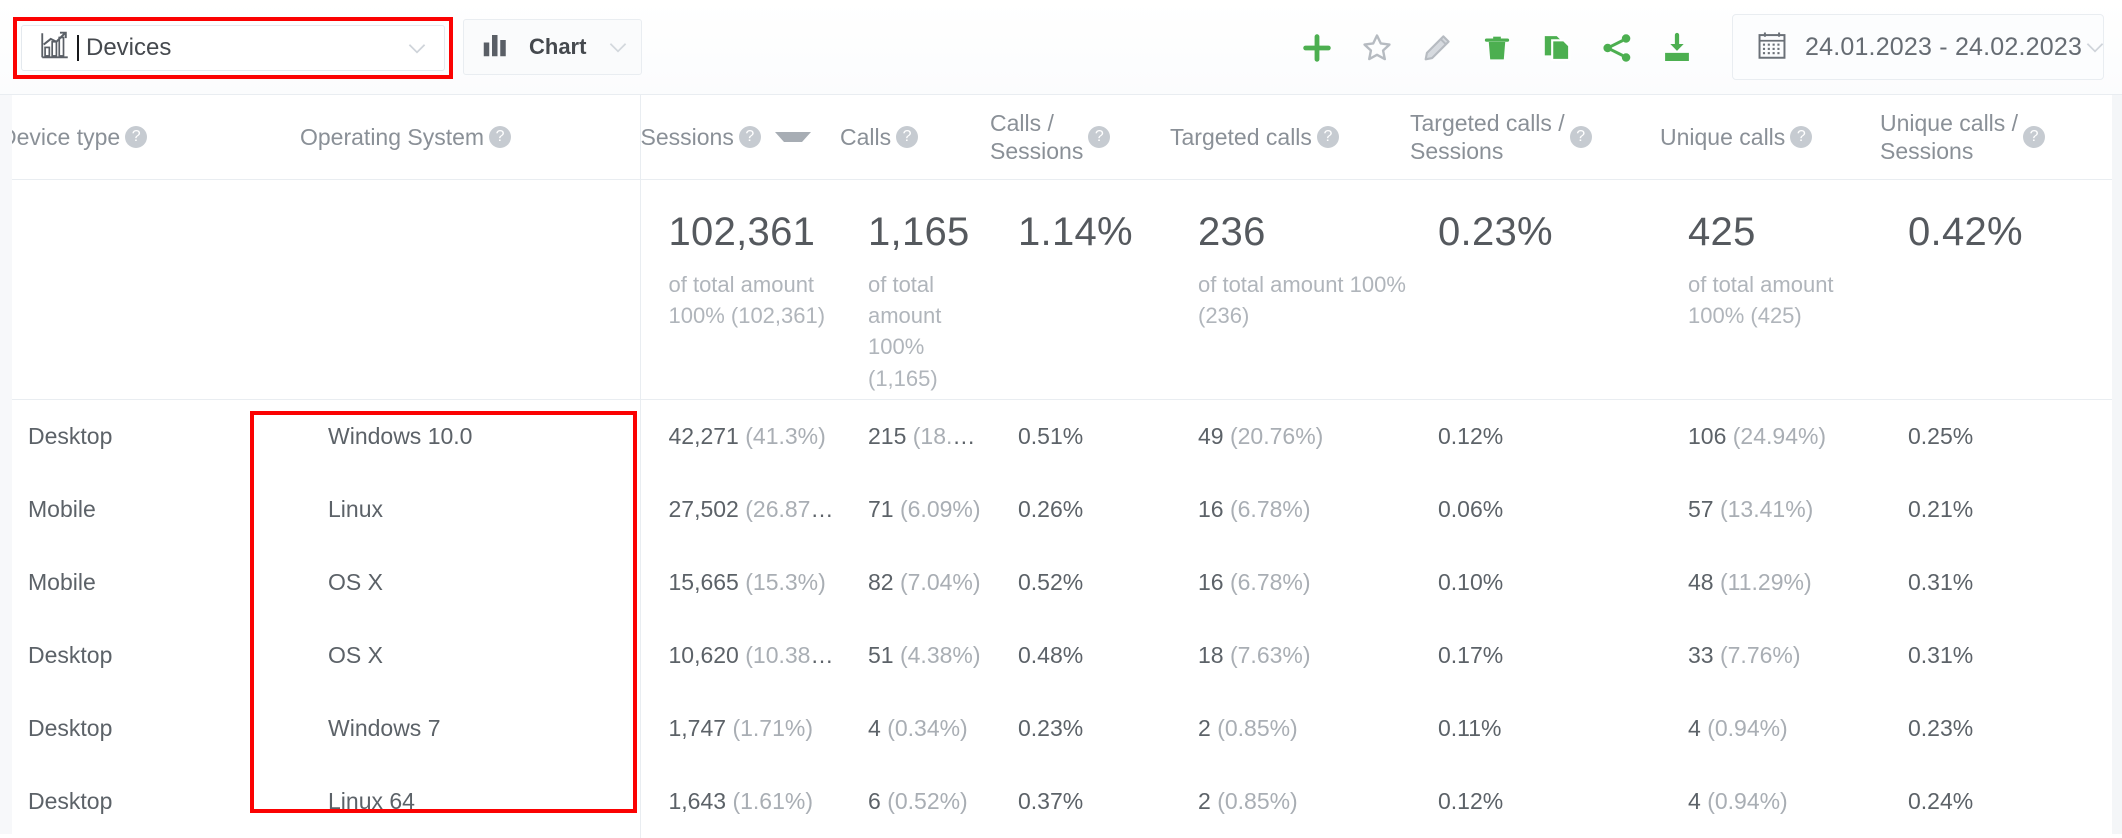  I want to click on cell-percent: (41.3%), so click(785, 436).